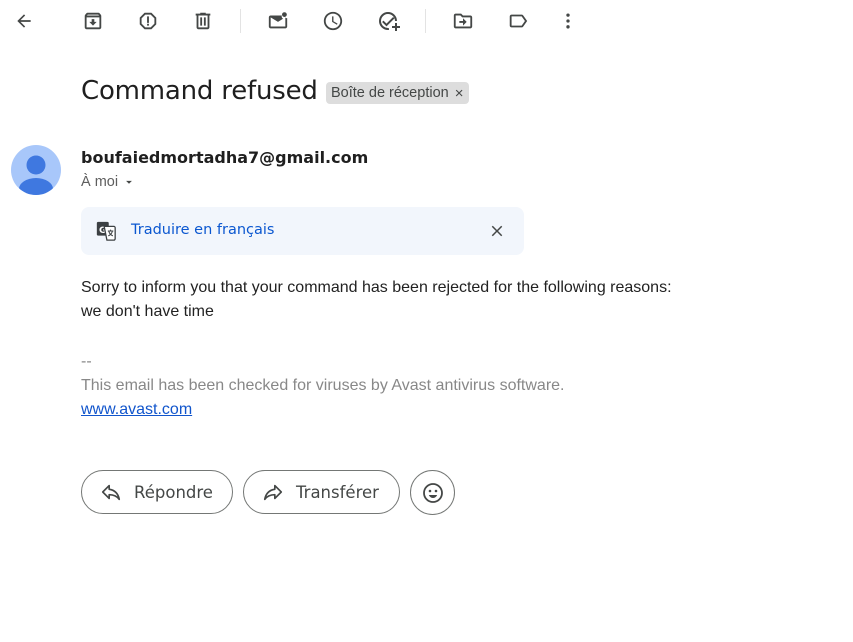 Image resolution: width=853 pixels, height=642 pixels. What do you see at coordinates (106, 231) in the screenshot?
I see `translate-icon: G` at bounding box center [106, 231].